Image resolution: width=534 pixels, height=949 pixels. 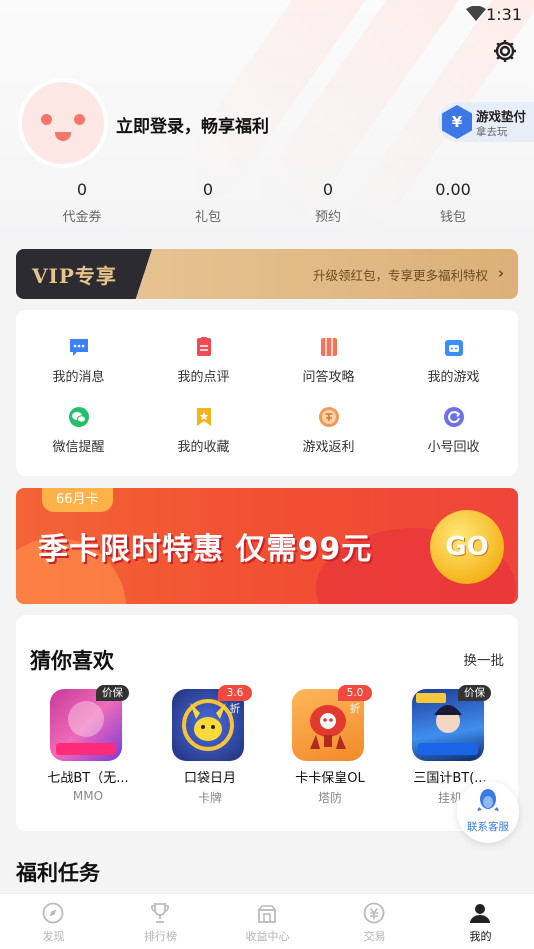 I want to click on vip-title: VIP专享, so click(x=74, y=276).